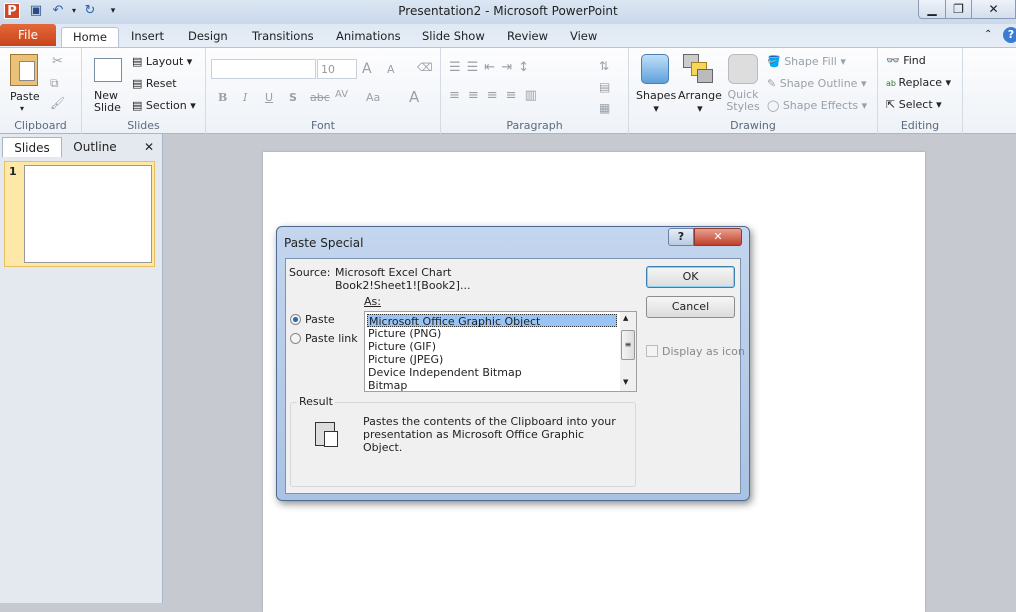 The width and height of the screenshot is (1016, 612). I want to click on scroll-down-icon: ▼, so click(625, 382).